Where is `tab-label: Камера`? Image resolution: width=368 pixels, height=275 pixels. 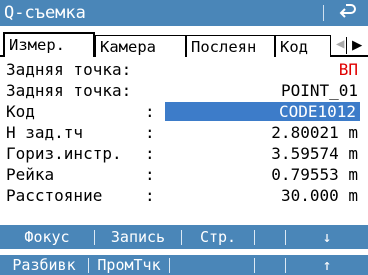 tab-label: Камера is located at coordinates (128, 47).